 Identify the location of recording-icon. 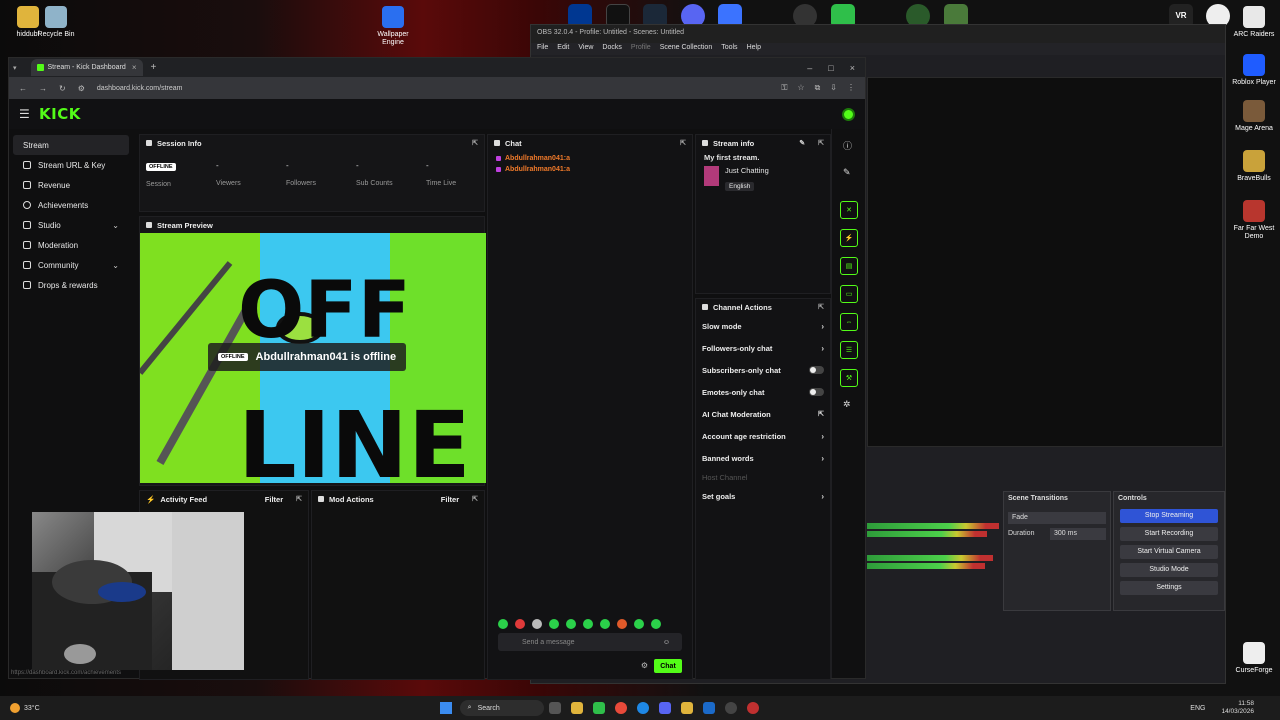
(752, 708).